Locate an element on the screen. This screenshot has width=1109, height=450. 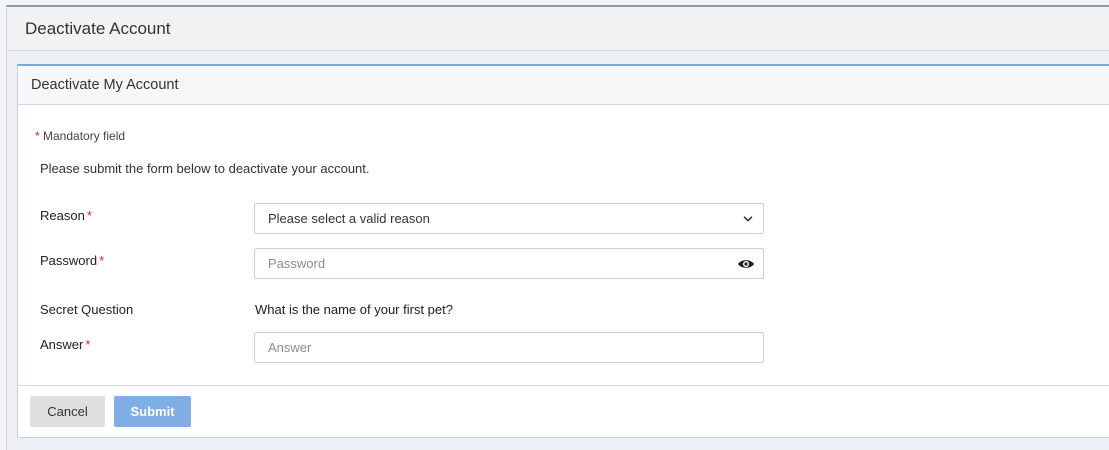
mandatory-note: * Mandatory field is located at coordinates (80, 136).